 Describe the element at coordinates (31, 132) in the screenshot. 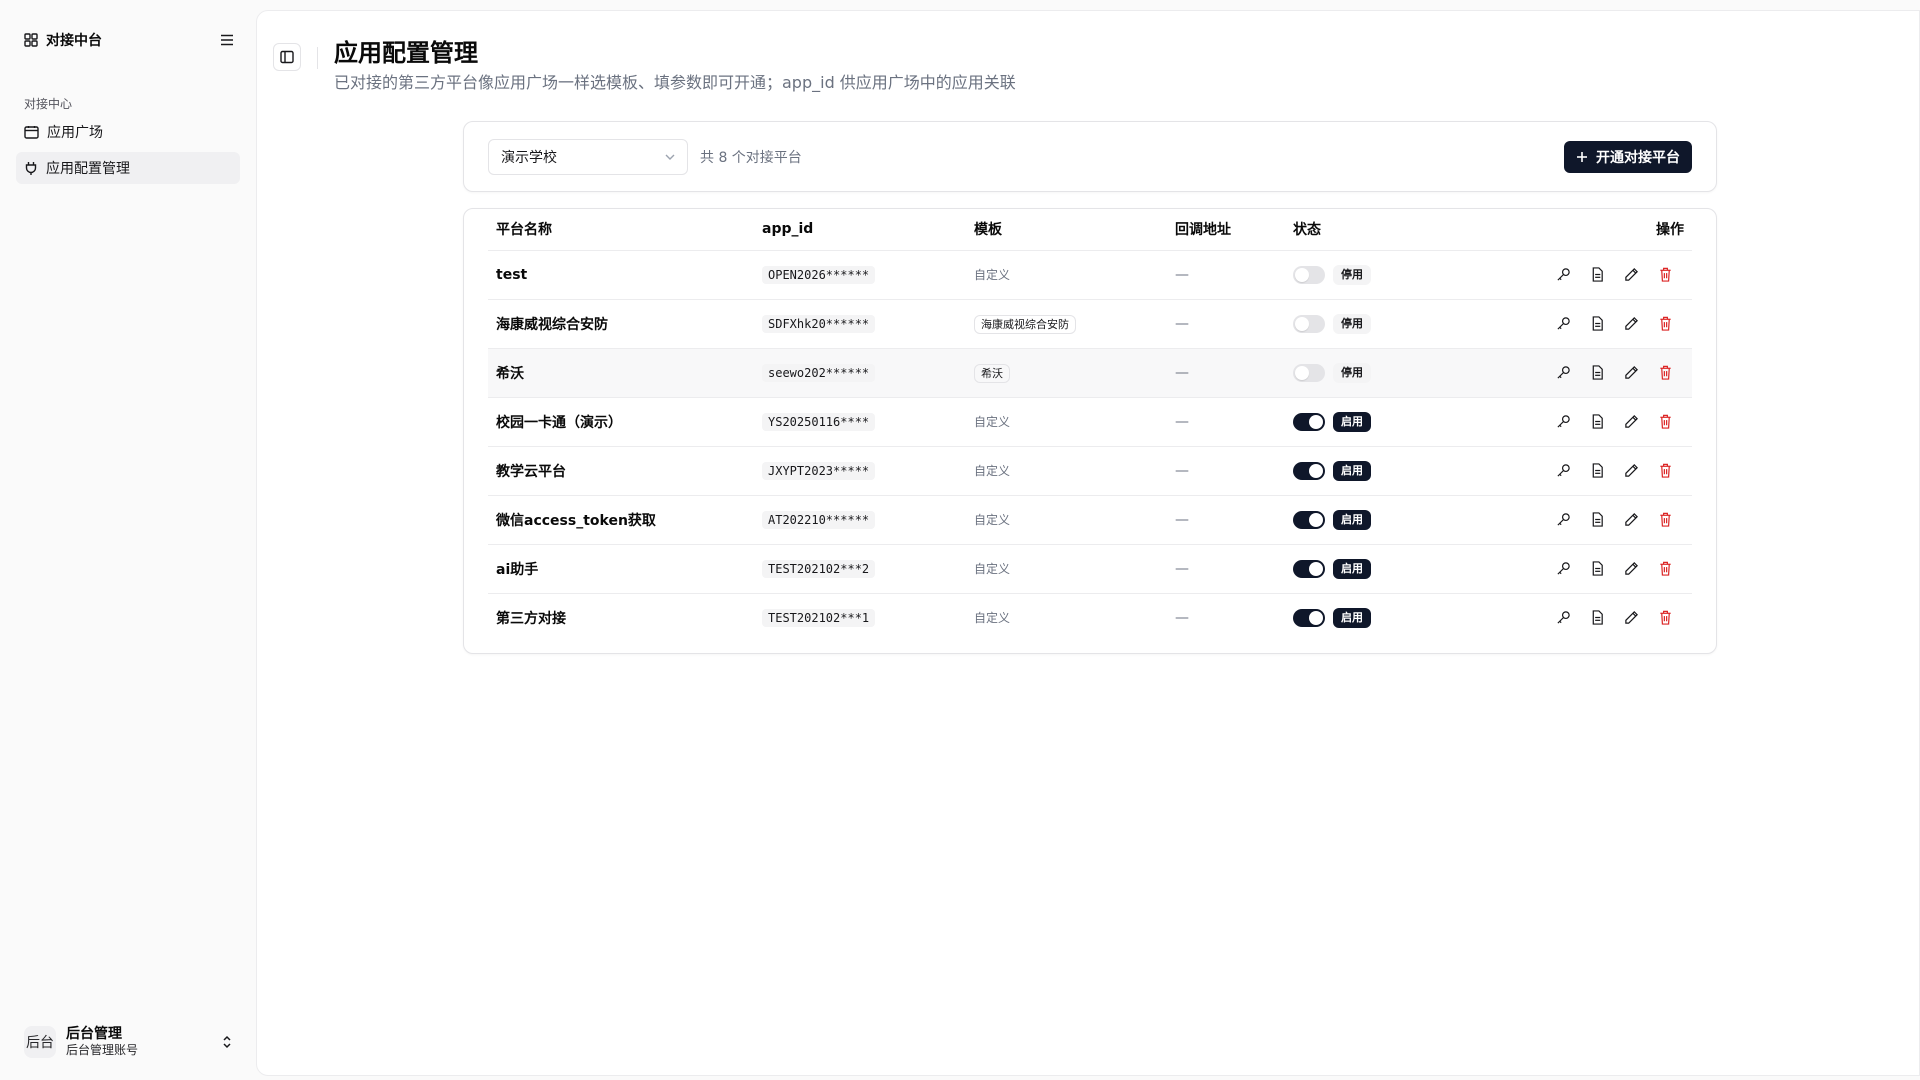

I see `calendar-icon` at that location.